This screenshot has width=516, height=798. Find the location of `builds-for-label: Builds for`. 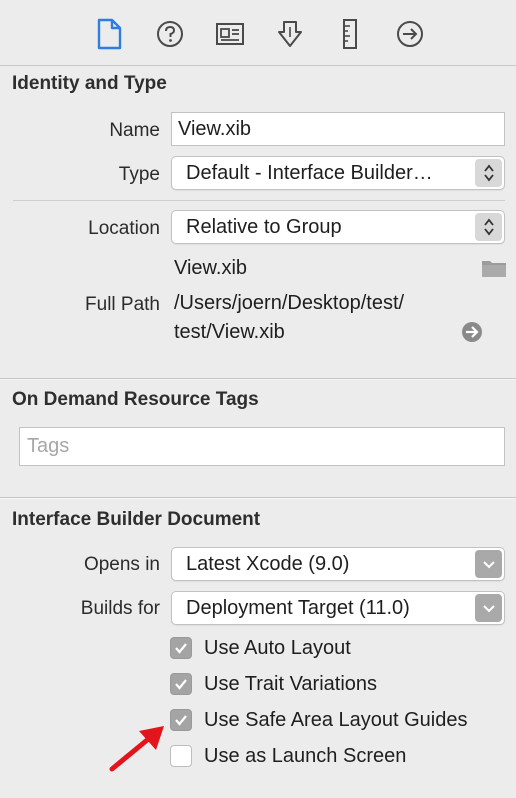

builds-for-label: Builds for is located at coordinates (120, 608).